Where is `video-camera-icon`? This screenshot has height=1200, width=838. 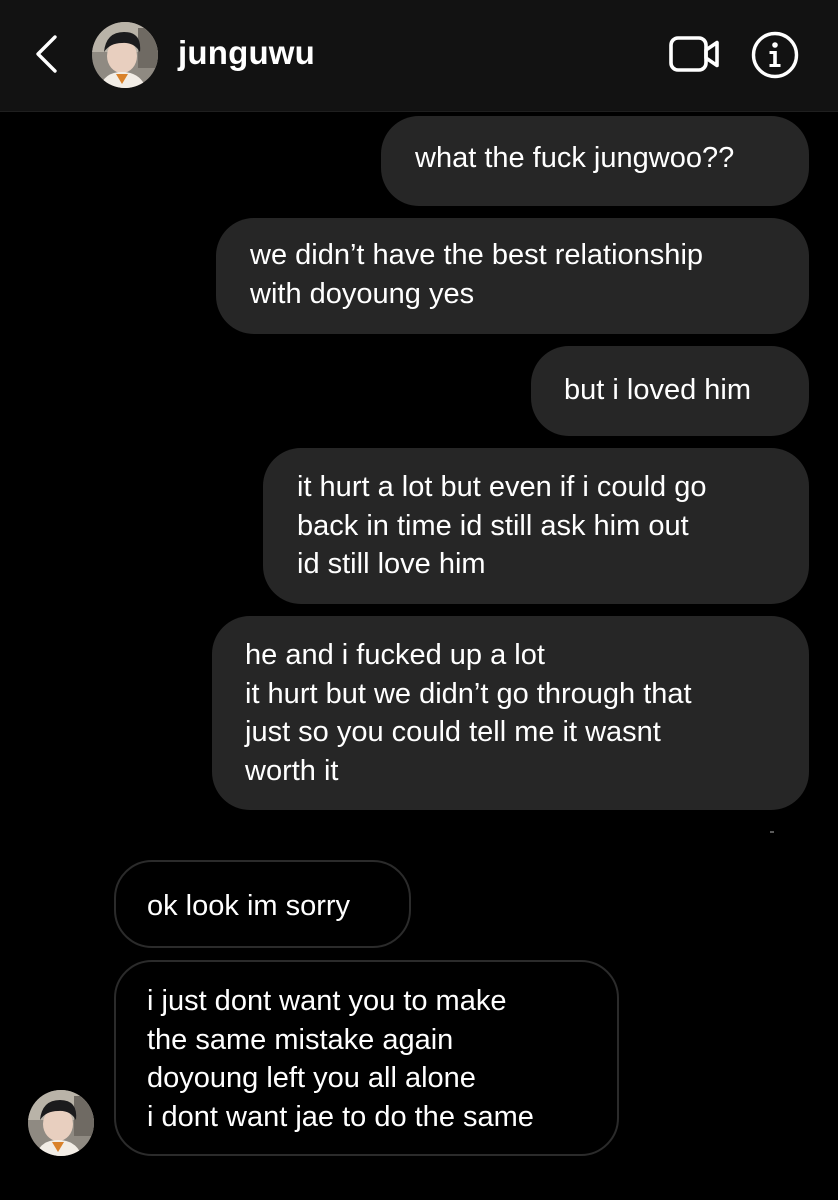
video-camera-icon is located at coordinates (694, 54).